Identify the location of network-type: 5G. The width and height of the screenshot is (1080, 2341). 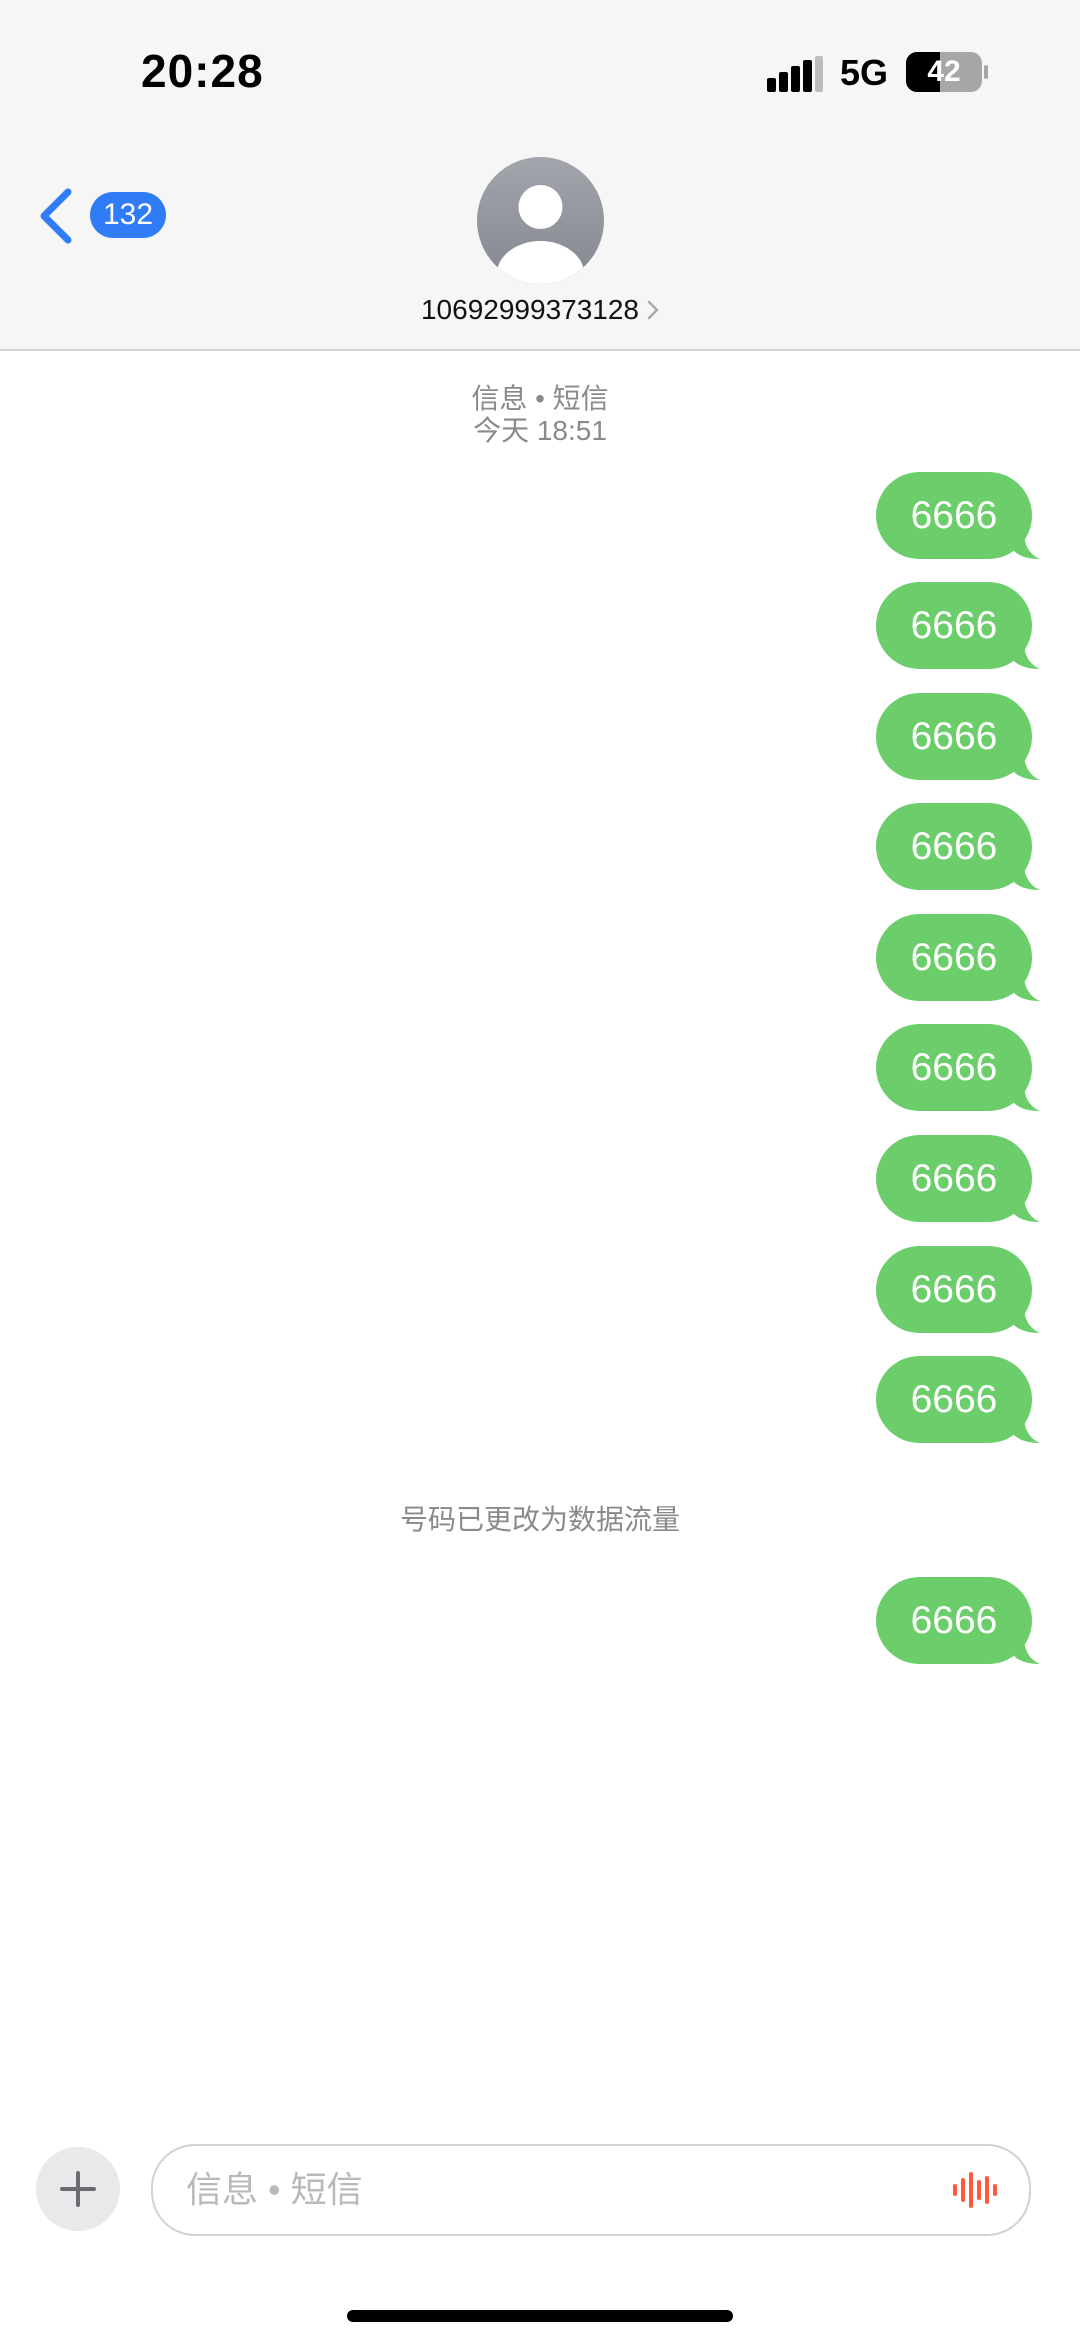
(864, 72).